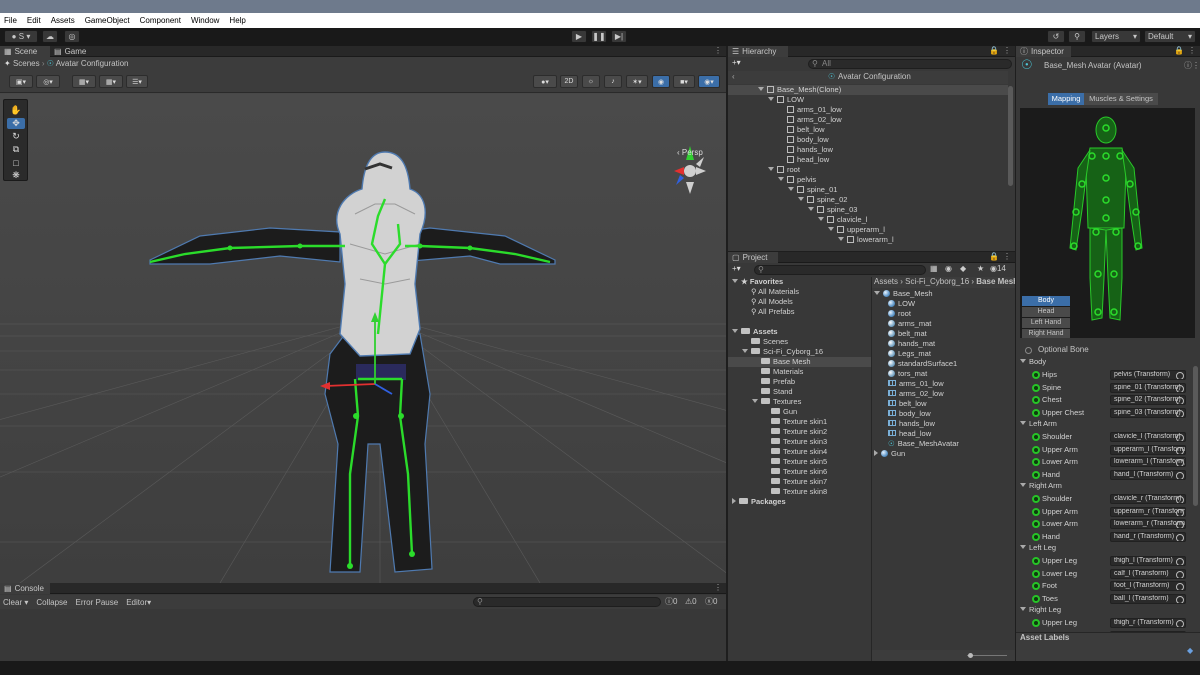  I want to click on project-tree-item: Texture skin5, so click(799, 462).